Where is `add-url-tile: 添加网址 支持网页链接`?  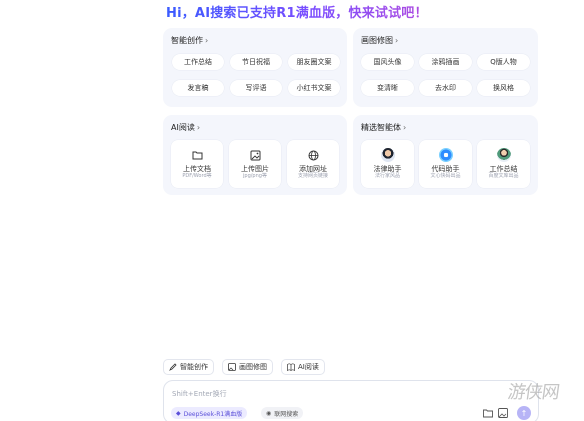
add-url-tile: 添加网址 支持网页链接 is located at coordinates (313, 164).